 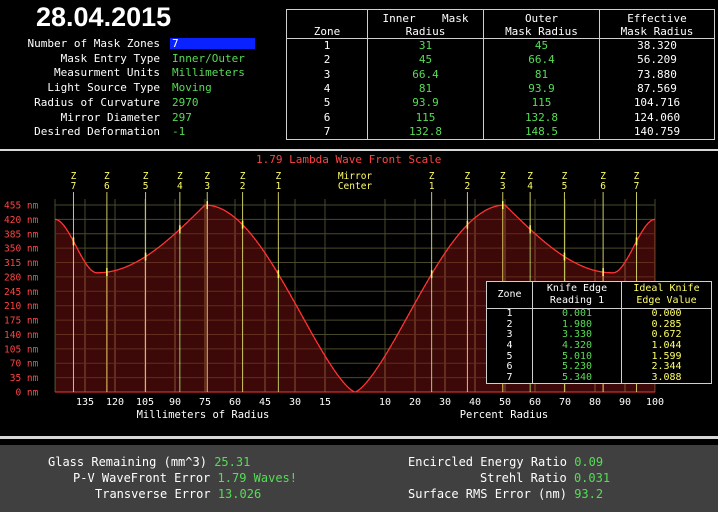 What do you see at coordinates (487, 462) in the screenshot?
I see `encircled-energy-label: Encircled Energy Ratio` at bounding box center [487, 462].